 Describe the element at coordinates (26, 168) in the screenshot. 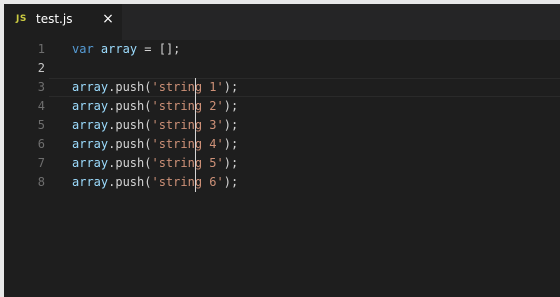

I see `line-number-gutter: 1 2 3 4 5 6 7 8` at that location.